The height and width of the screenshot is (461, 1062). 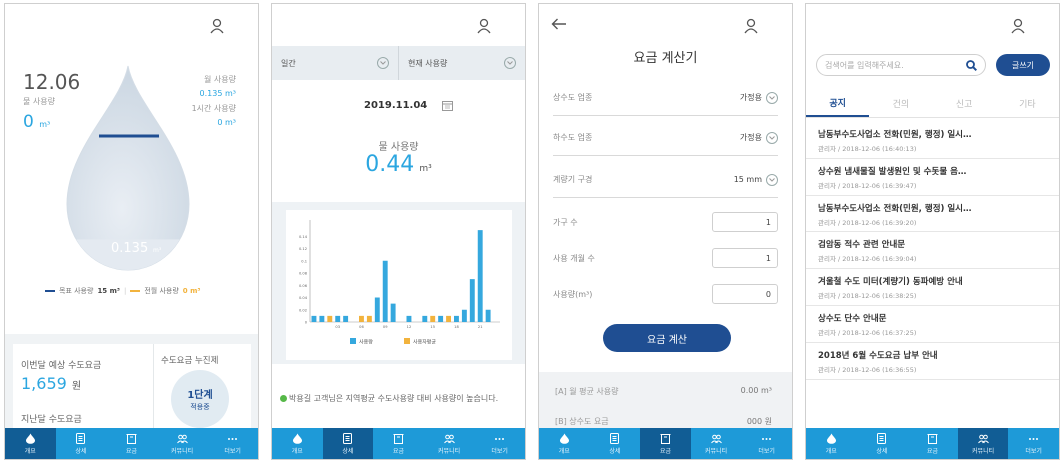 I want to click on write-button: 글쓰기, so click(x=1023, y=65).